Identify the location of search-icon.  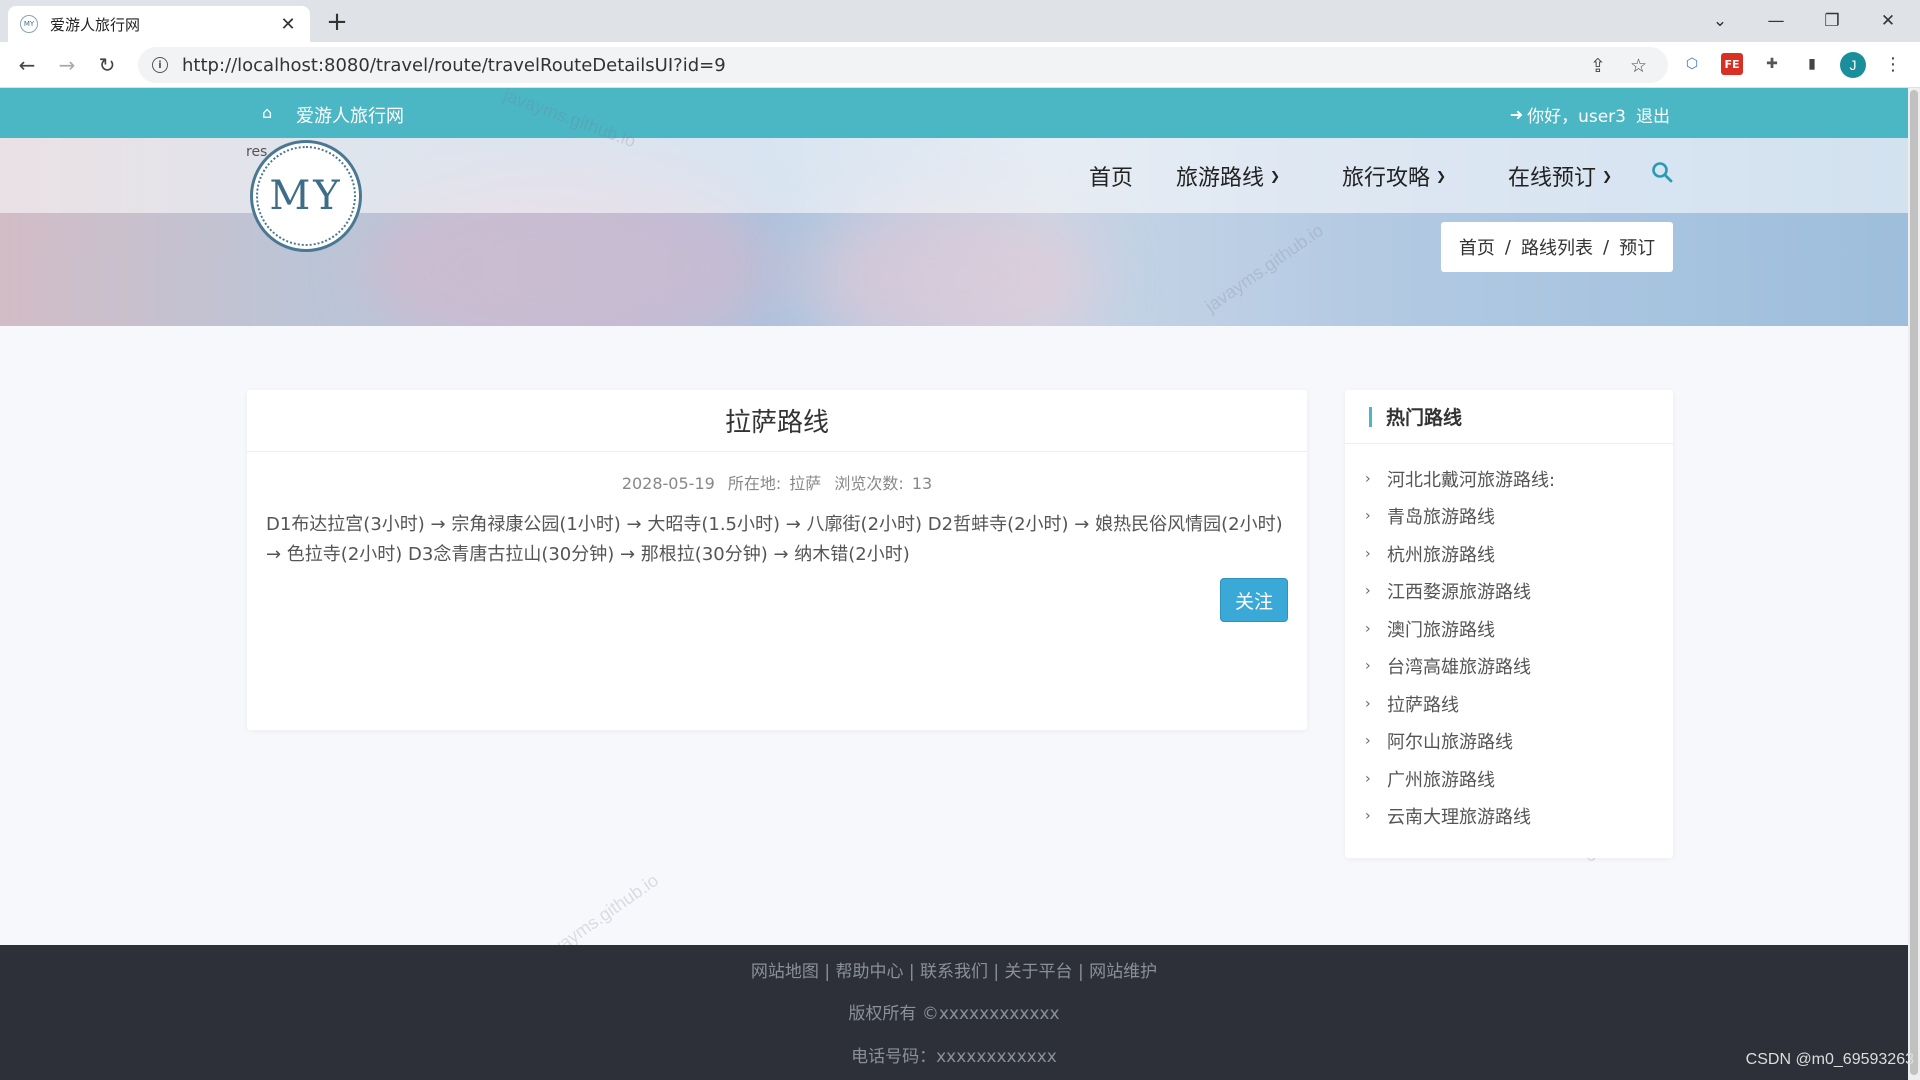
(1662, 172).